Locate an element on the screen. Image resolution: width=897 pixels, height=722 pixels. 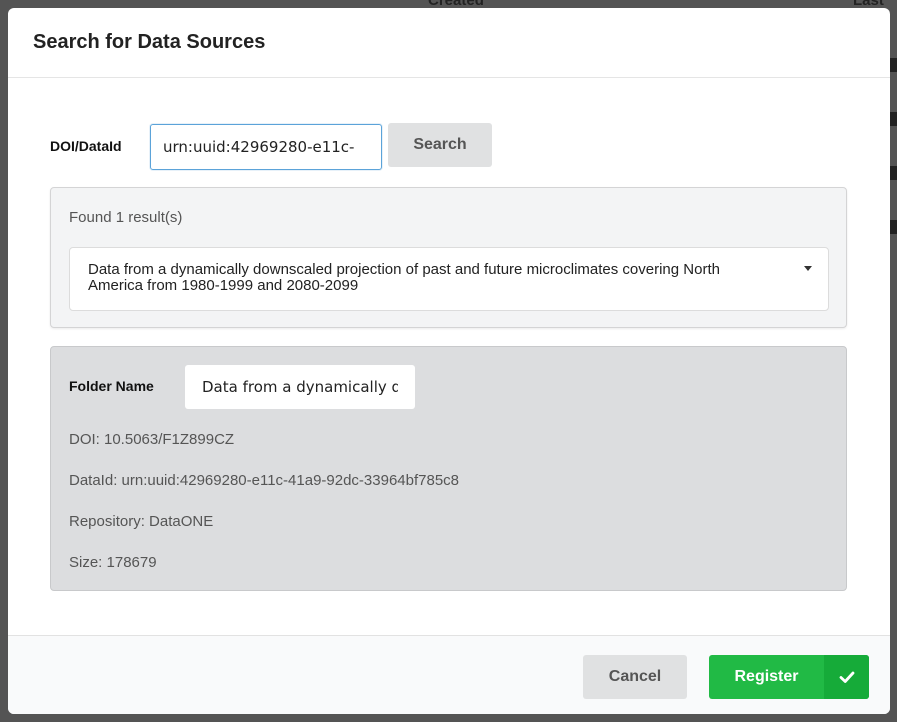
doi-dataid-label: DOI/DataId is located at coordinates (86, 146).